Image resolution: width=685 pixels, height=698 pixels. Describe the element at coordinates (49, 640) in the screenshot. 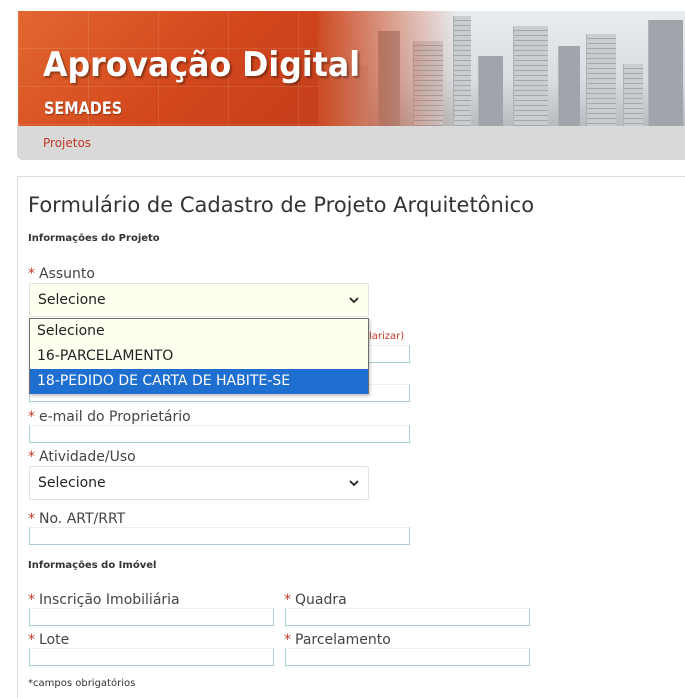

I see `lote-label: * Lote` at that location.